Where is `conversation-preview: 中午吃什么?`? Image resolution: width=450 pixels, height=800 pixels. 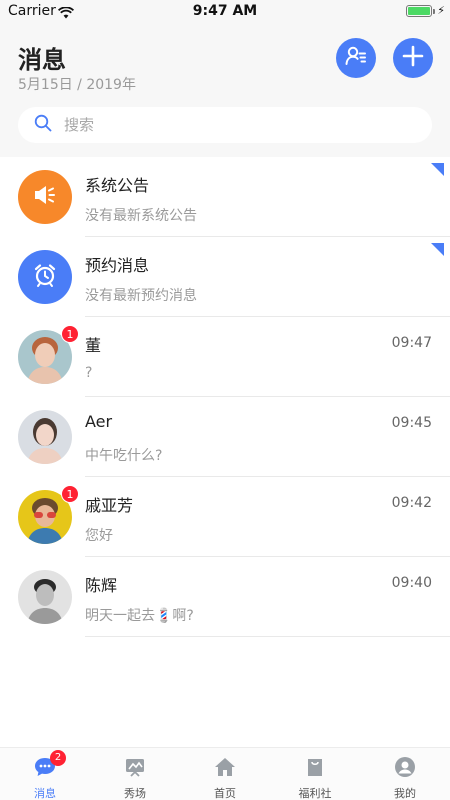
conversation-preview: 中午吃什么? is located at coordinates (124, 456).